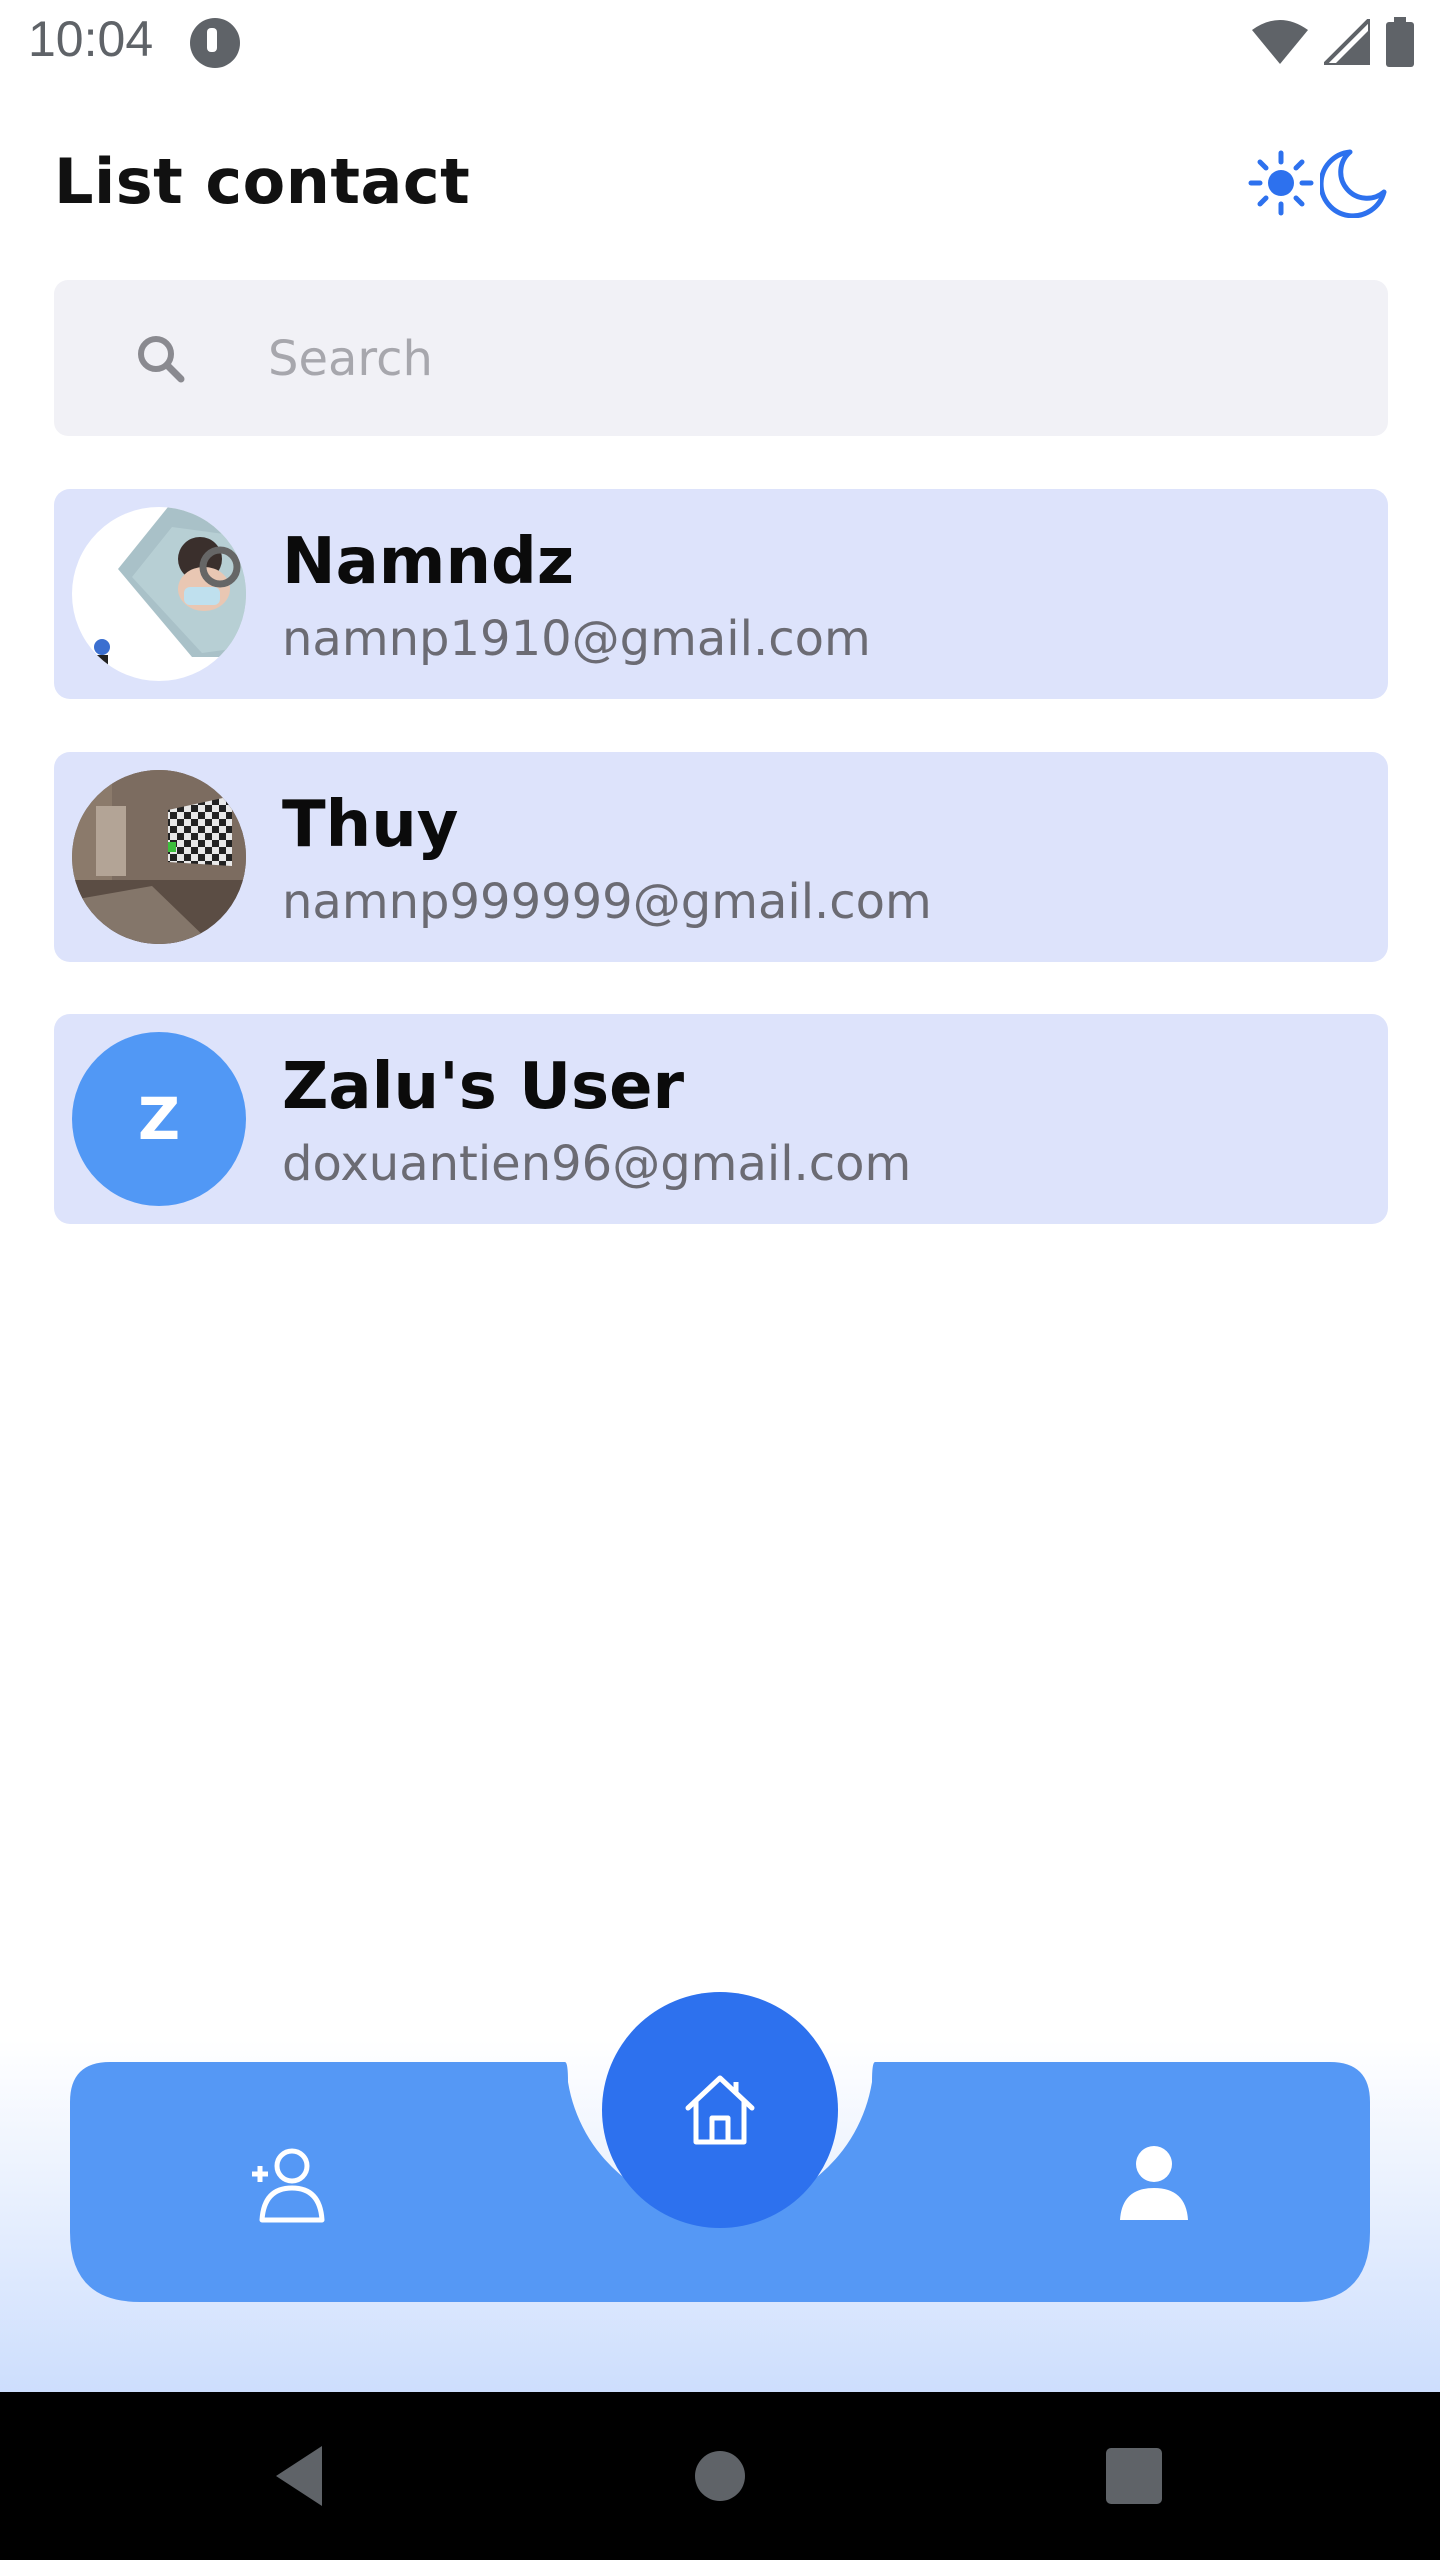  I want to click on signal-icon, so click(1347, 42).